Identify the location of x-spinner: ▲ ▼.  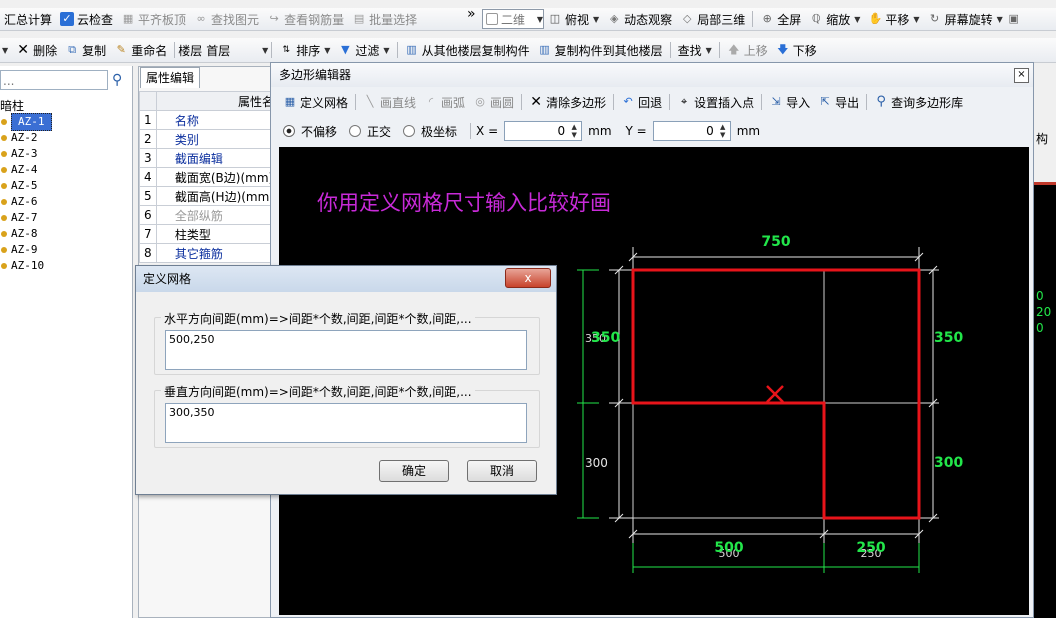
(574, 131).